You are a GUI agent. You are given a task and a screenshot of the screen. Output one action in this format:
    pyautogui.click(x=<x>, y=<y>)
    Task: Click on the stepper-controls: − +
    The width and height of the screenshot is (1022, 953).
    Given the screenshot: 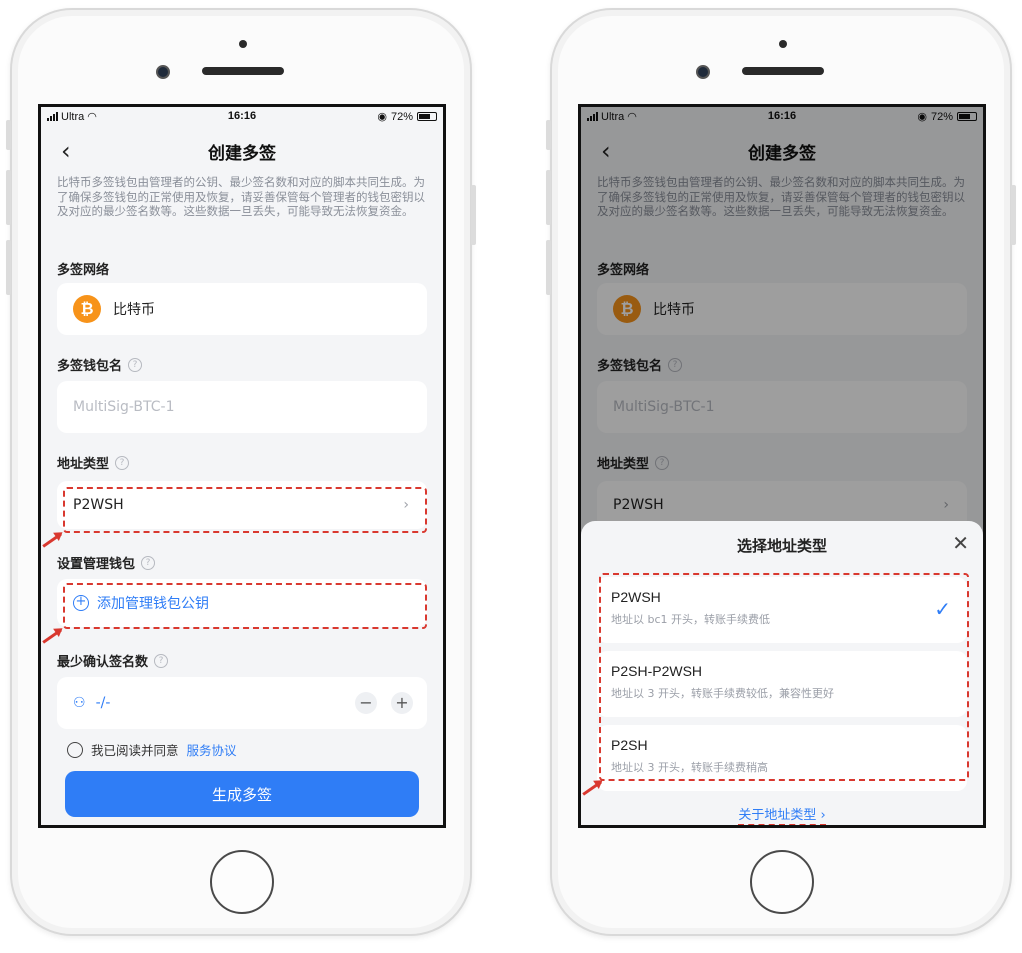 What is the action you would take?
    pyautogui.click(x=384, y=703)
    